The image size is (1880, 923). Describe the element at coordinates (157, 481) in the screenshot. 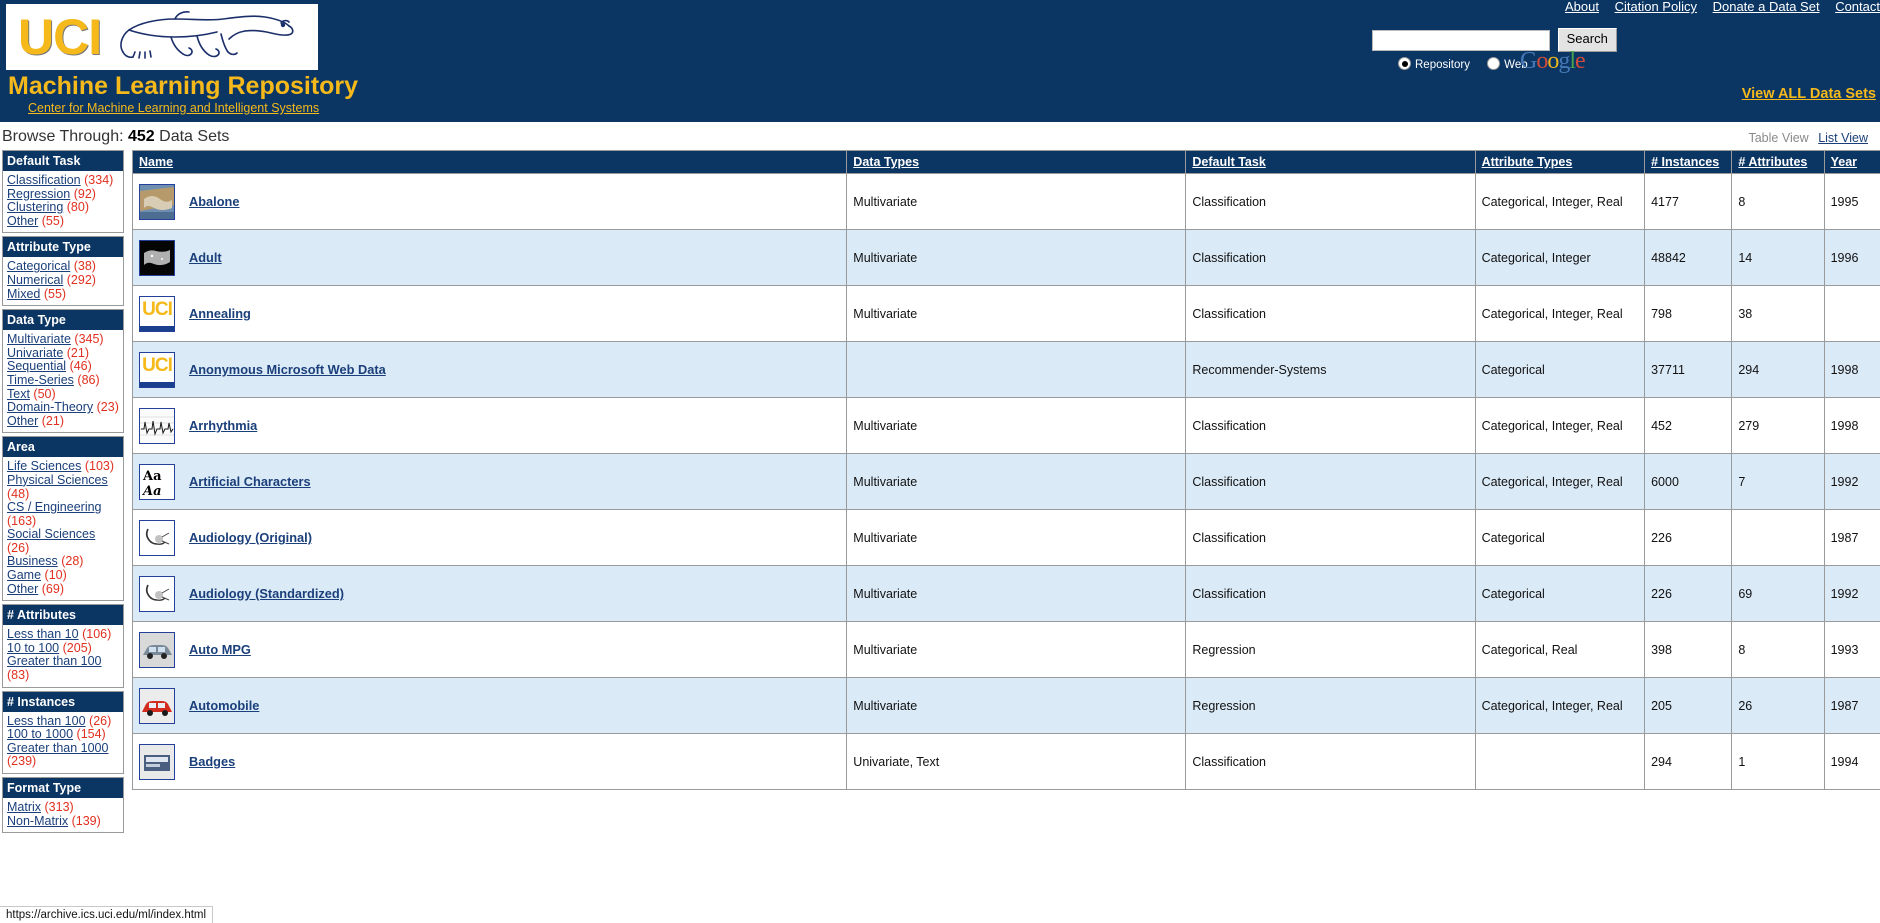

I see `letters-aa-thumbnail: Aa Aa` at that location.